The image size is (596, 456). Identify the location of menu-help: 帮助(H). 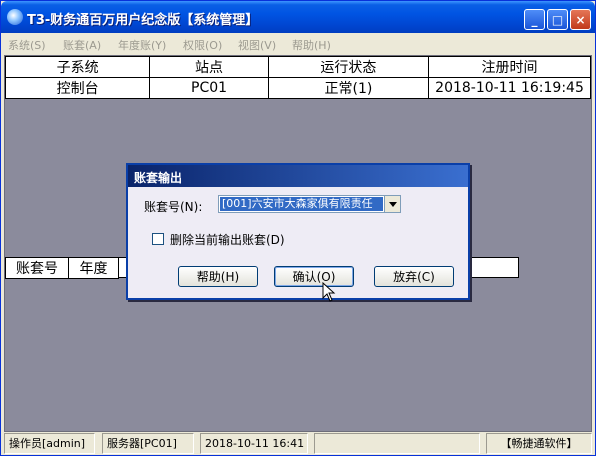
(311, 45).